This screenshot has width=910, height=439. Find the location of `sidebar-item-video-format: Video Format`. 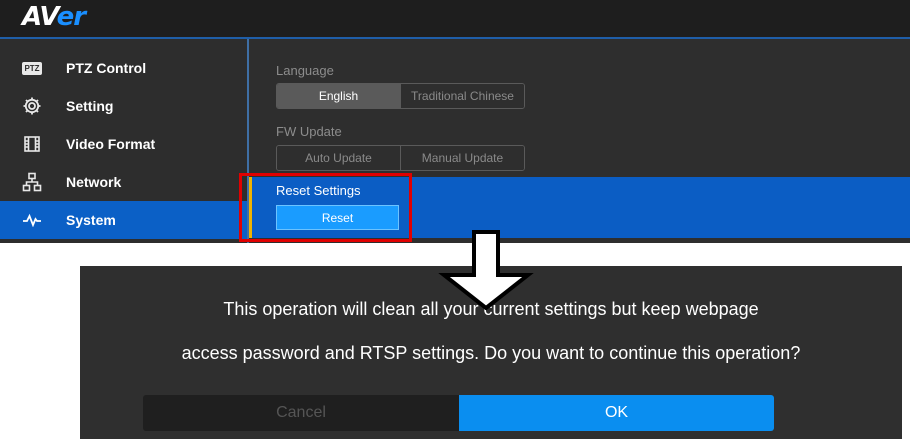

sidebar-item-video-format: Video Format is located at coordinates (123, 144).